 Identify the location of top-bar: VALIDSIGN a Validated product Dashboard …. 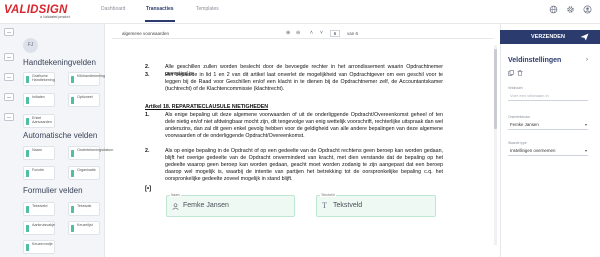
(300, 12).